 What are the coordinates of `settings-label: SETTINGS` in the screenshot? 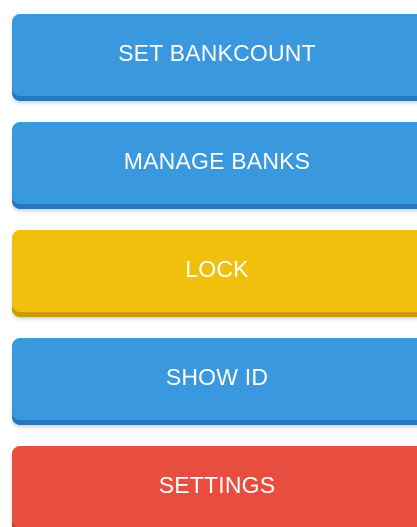 It's located at (217, 484).